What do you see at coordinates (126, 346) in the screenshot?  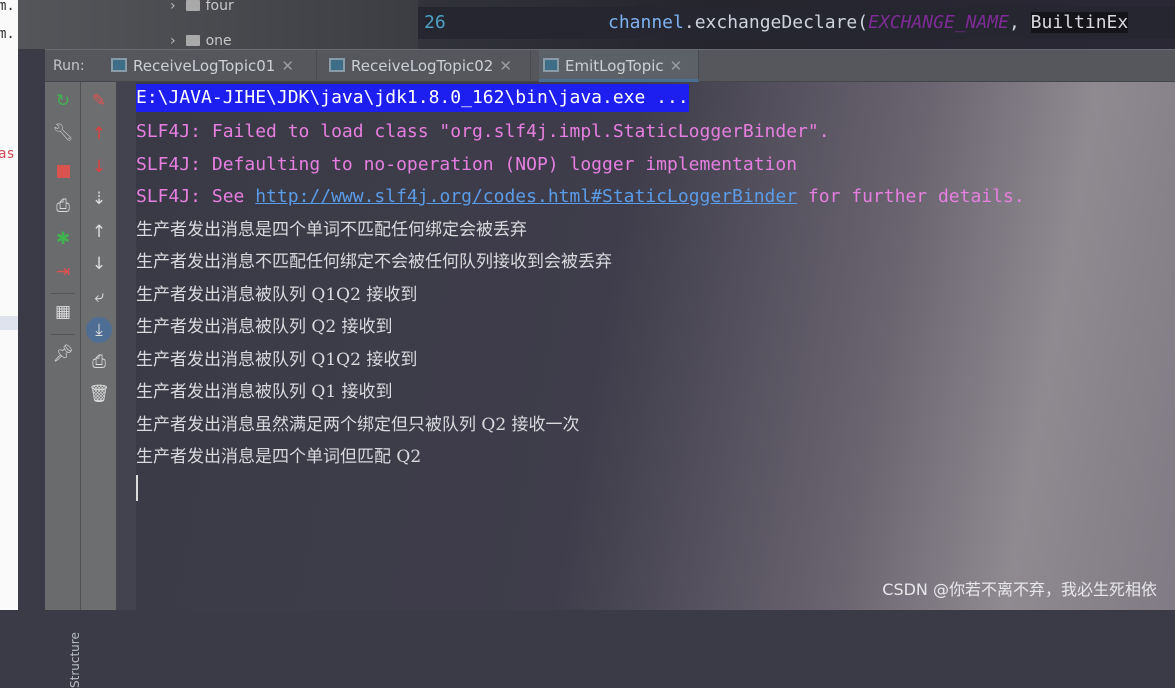 I see `console-gutter` at bounding box center [126, 346].